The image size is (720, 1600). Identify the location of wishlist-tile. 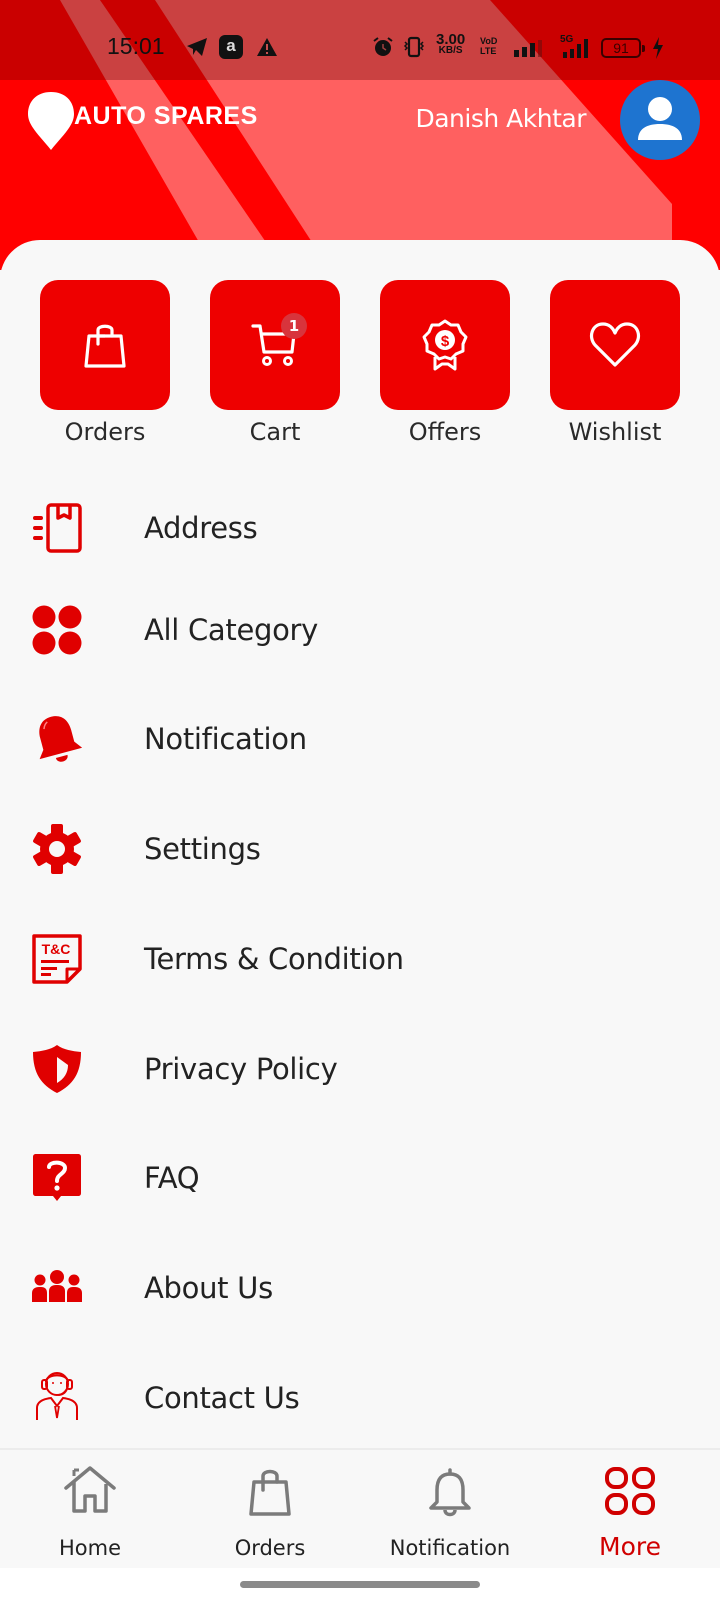
(615, 345).